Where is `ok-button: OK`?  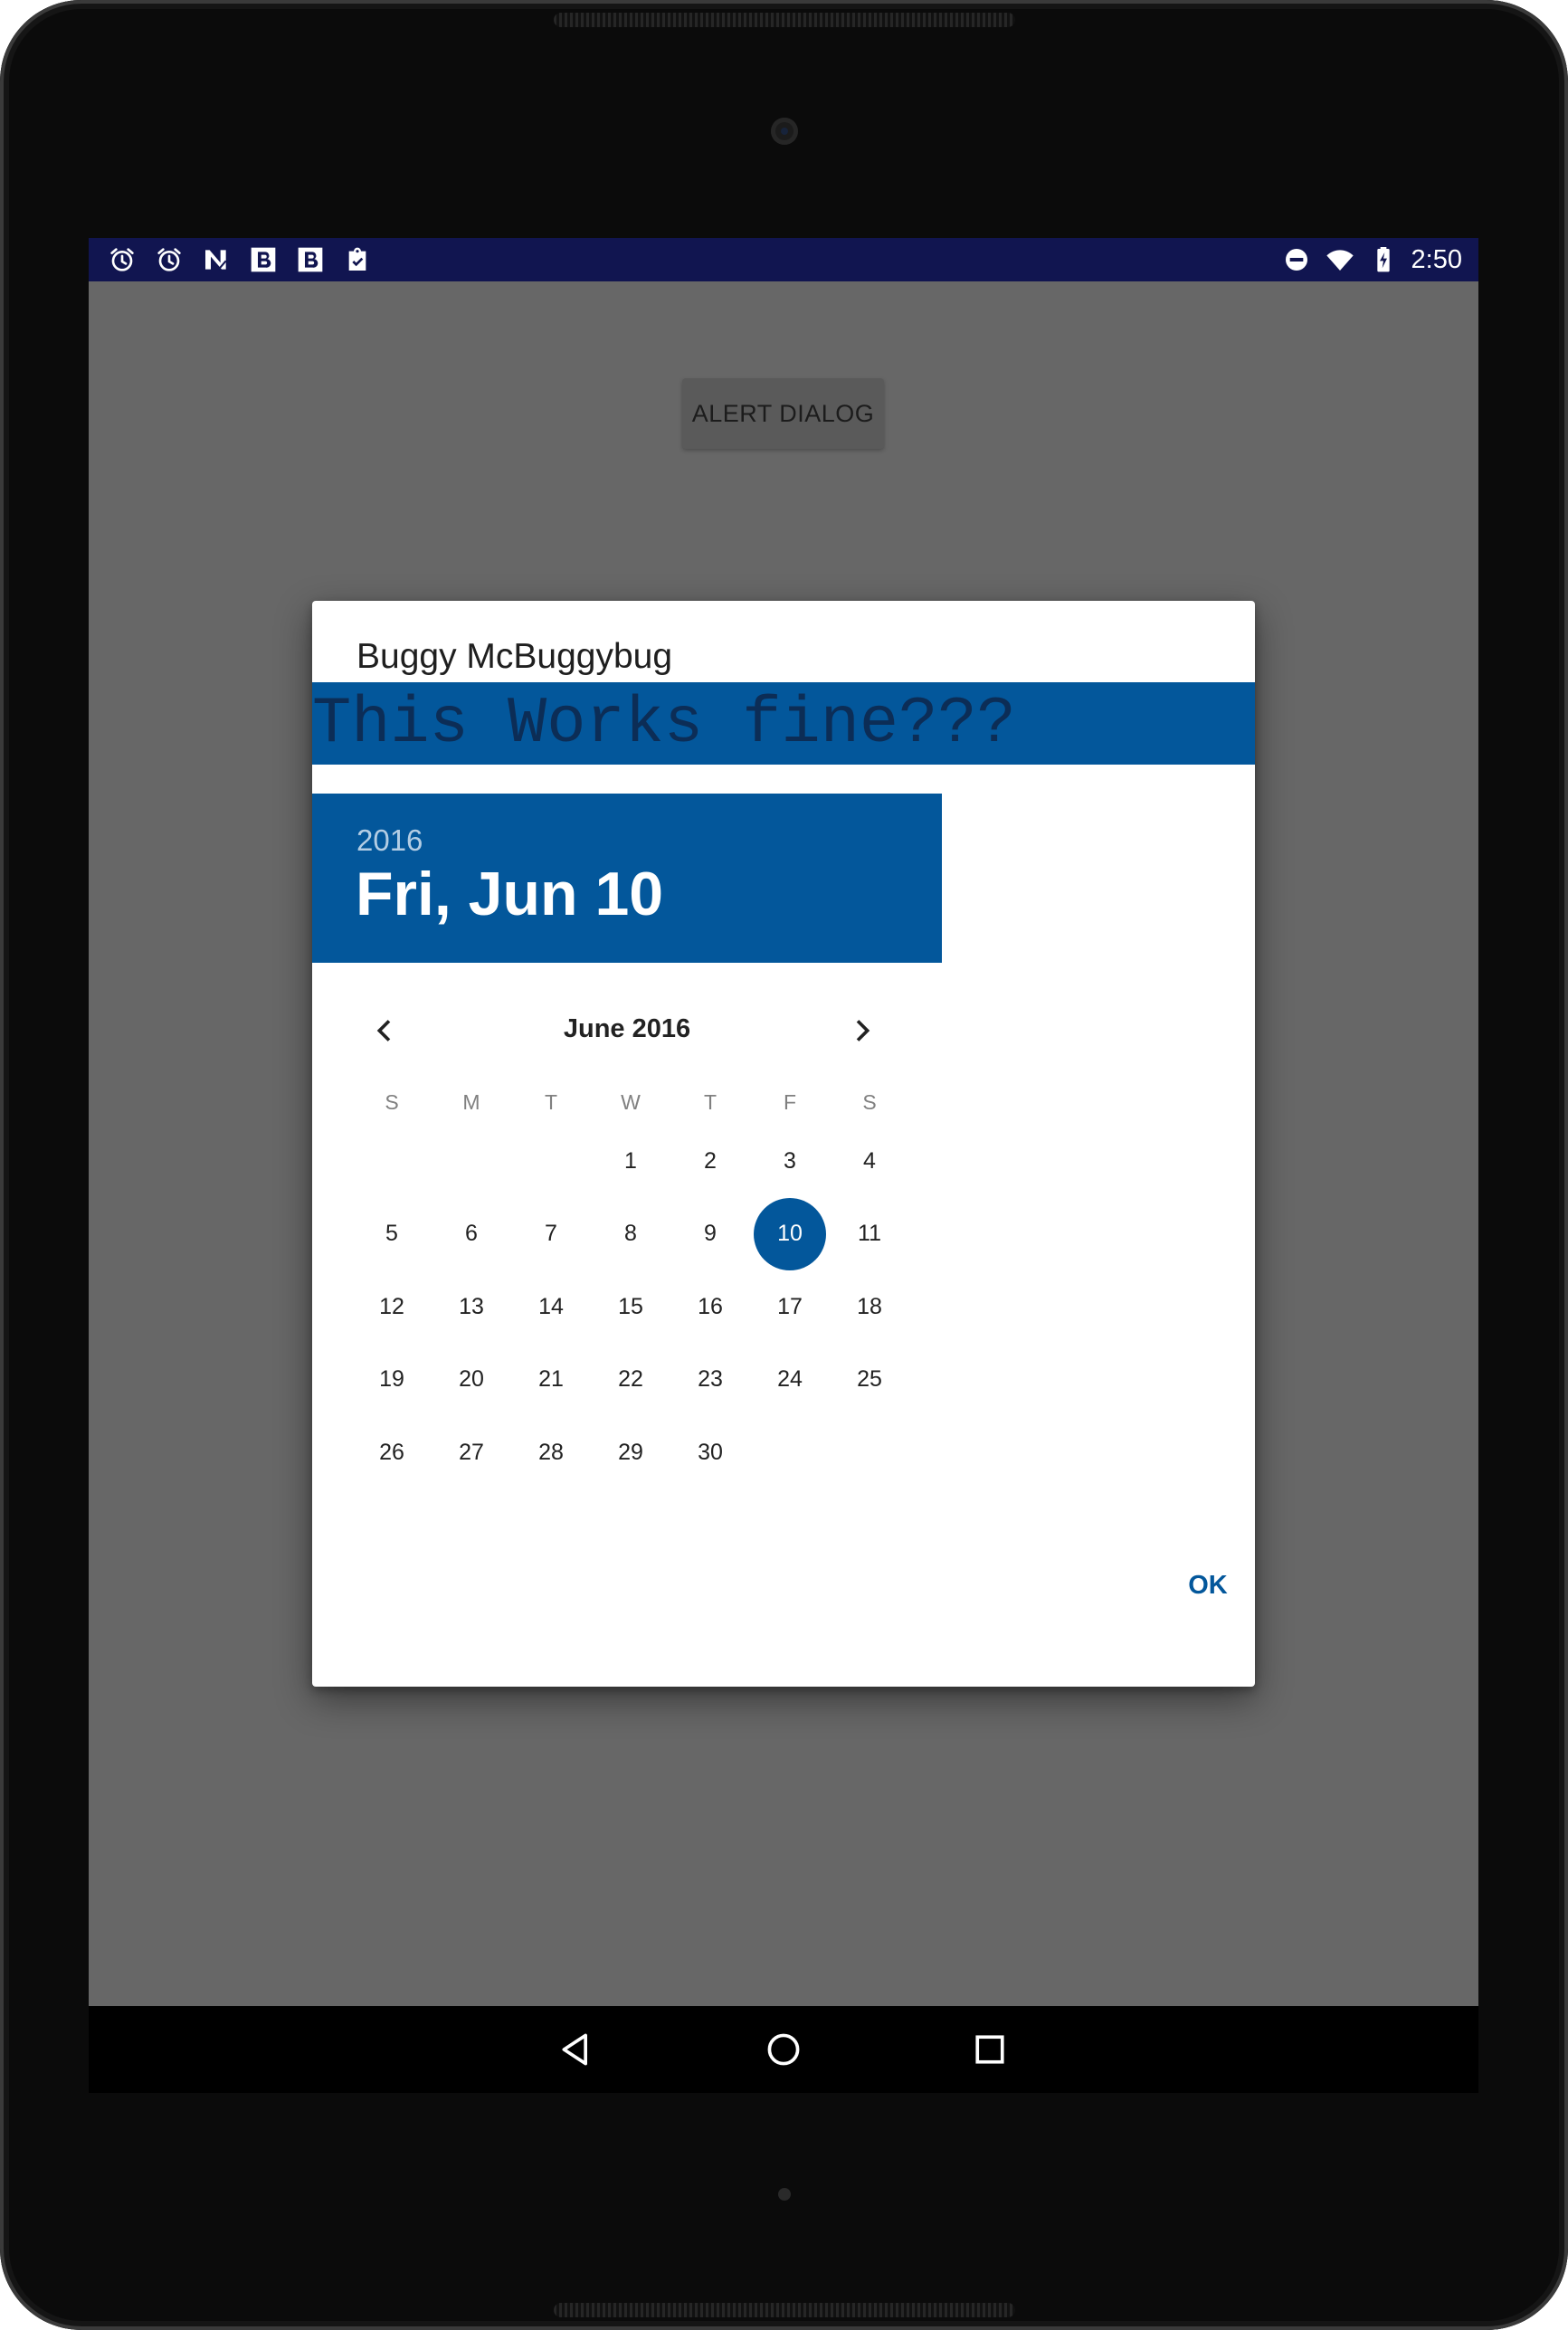
ok-button: OK is located at coordinates (1208, 1585).